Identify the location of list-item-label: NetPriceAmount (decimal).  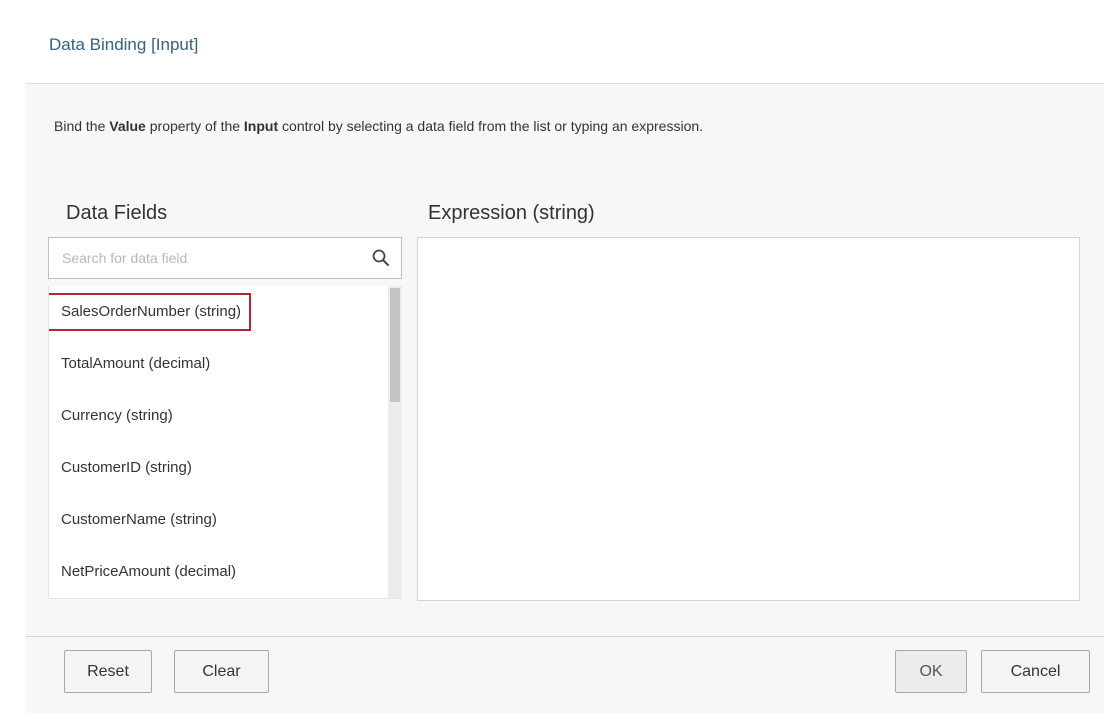
(149, 571).